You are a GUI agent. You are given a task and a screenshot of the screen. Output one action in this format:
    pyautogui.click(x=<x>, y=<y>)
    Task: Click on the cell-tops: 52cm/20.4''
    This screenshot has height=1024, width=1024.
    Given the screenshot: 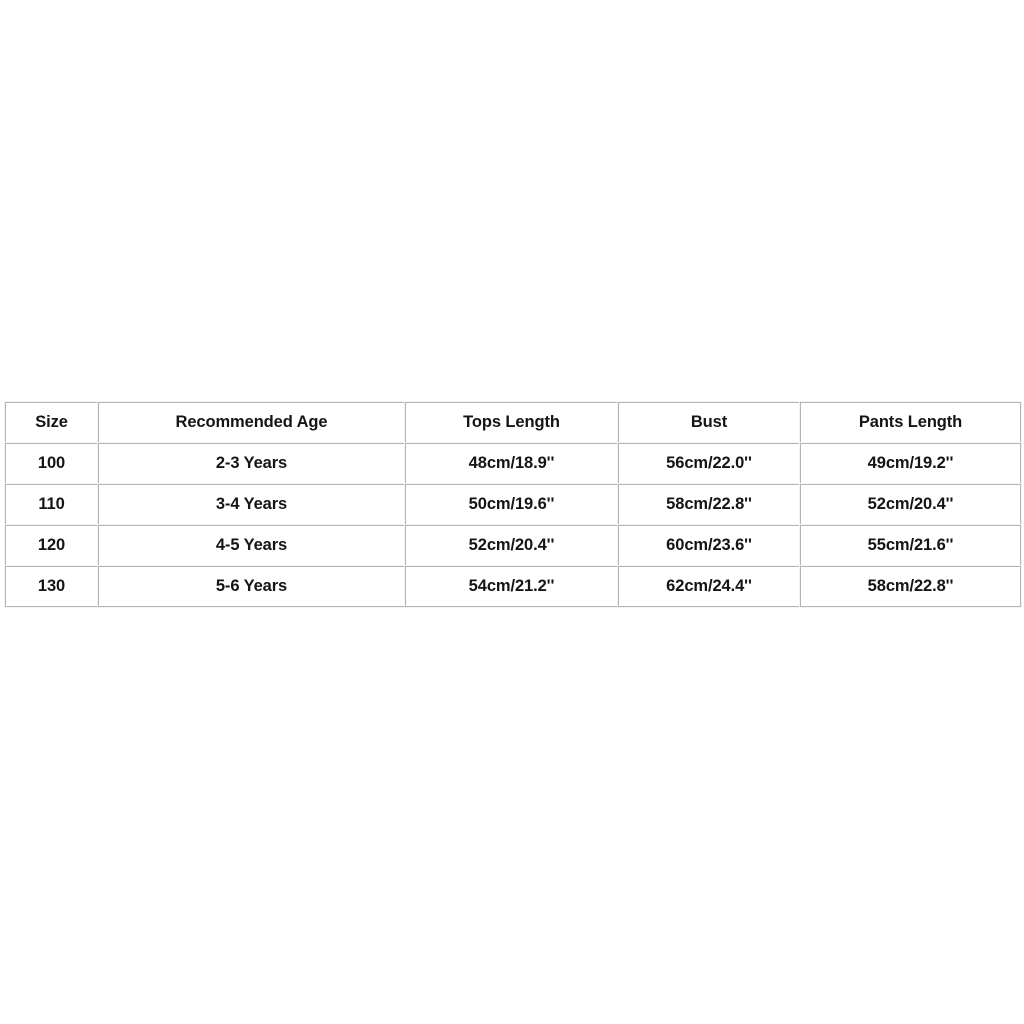 What is the action you would take?
    pyautogui.click(x=511, y=545)
    